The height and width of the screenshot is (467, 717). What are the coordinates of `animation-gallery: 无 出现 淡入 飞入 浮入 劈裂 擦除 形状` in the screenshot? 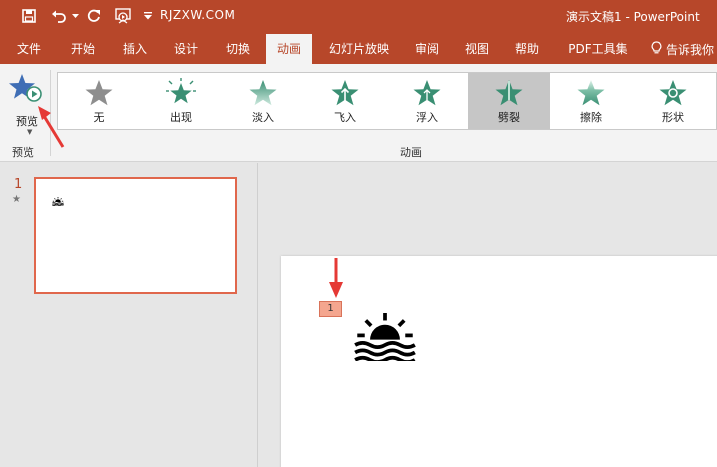 It's located at (387, 101).